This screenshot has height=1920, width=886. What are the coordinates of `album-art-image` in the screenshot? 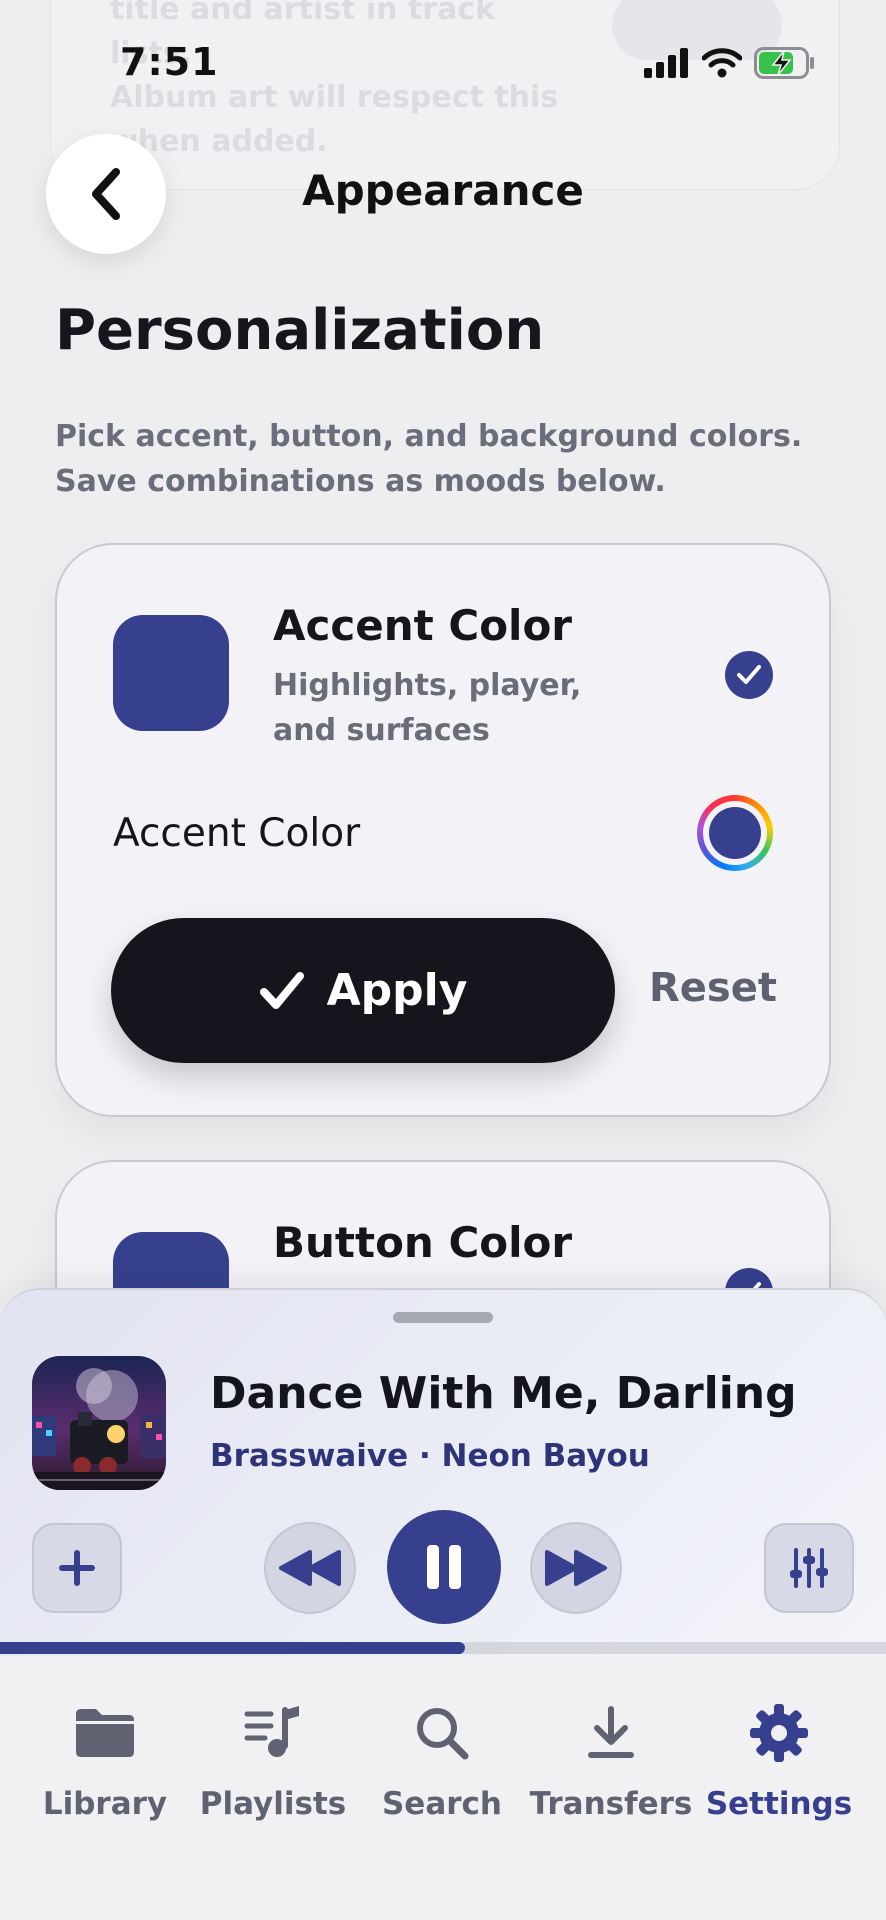 It's located at (99, 1423).